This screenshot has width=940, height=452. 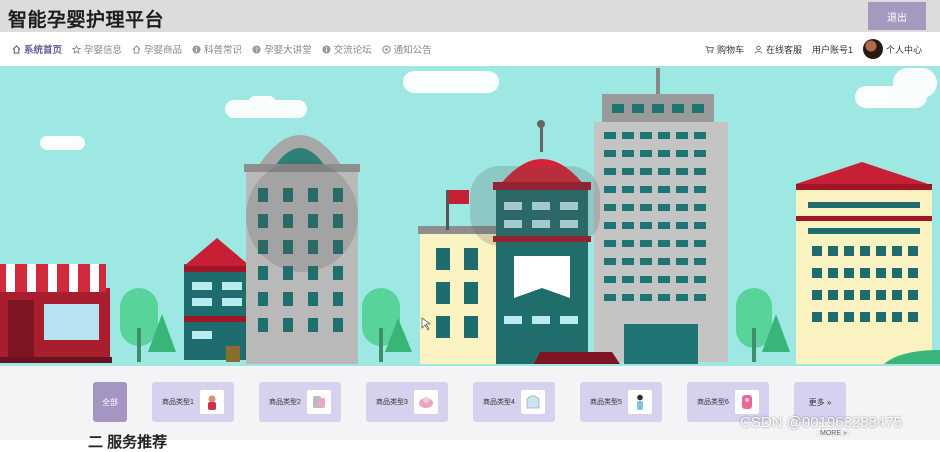 I want to click on nav-item-baby-products: 孕婴商品, so click(x=157, y=49).